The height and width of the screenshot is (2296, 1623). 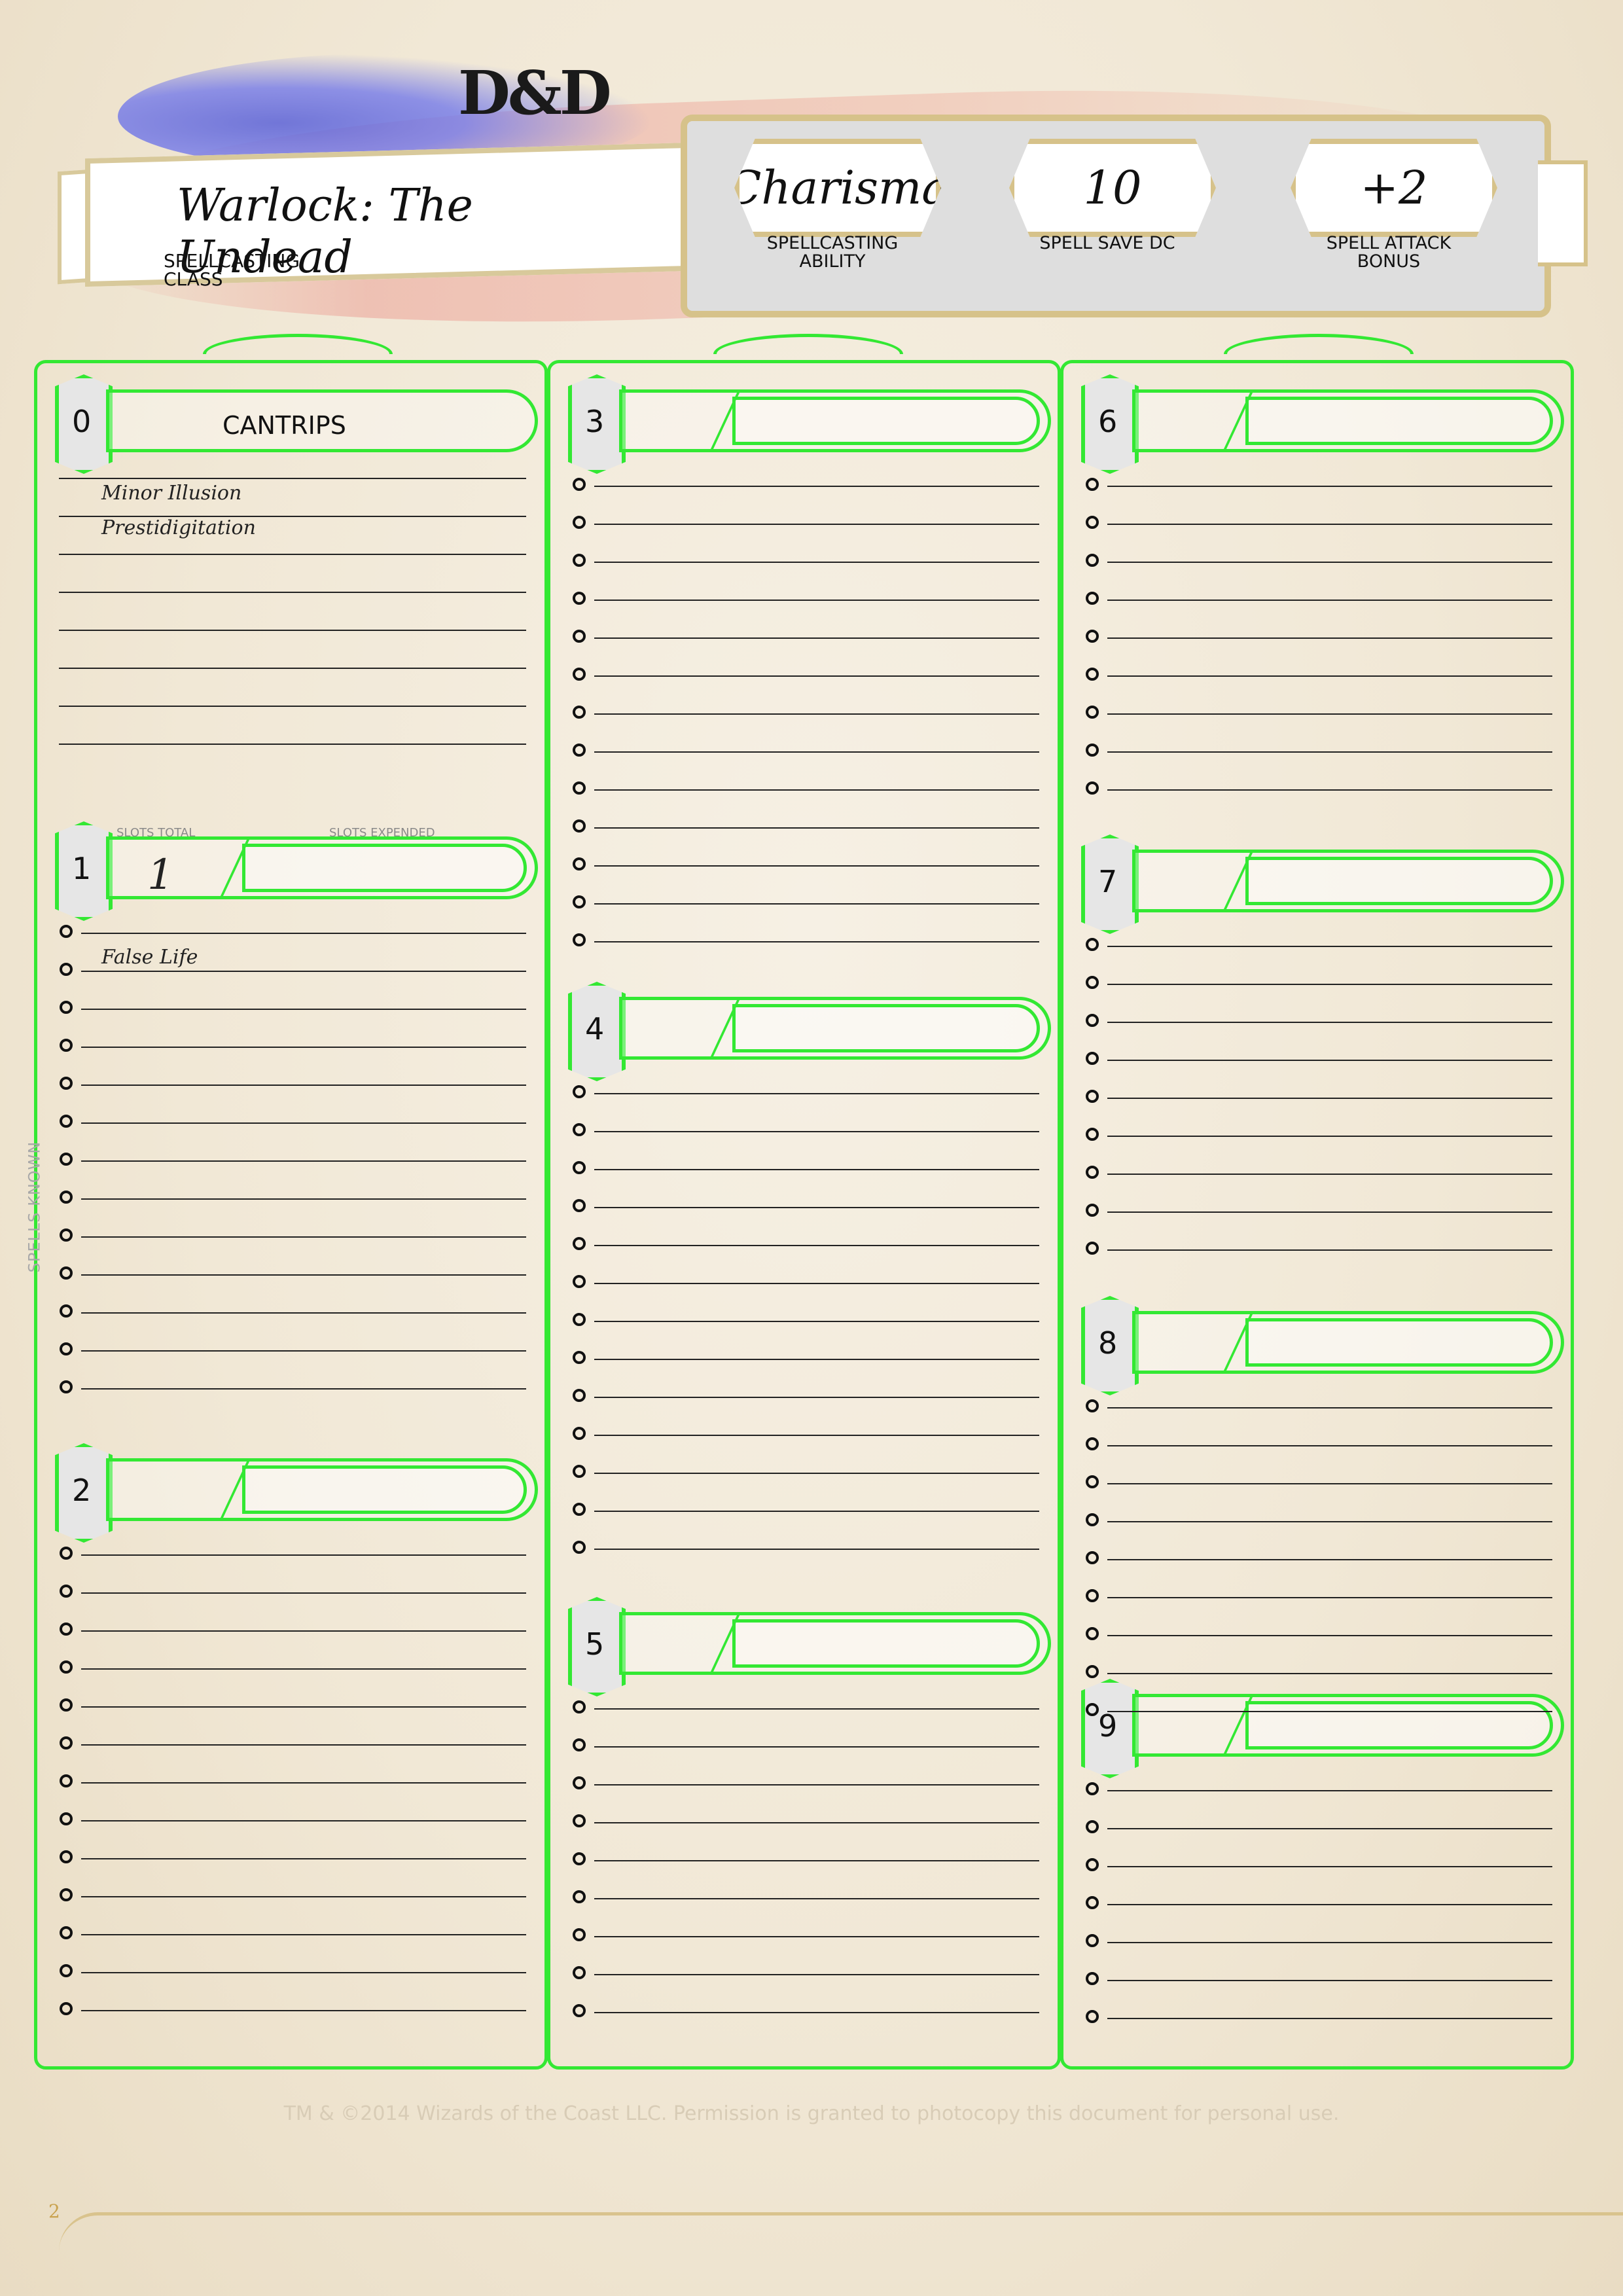 I want to click on level-3-slots-expended-field, so click(x=886, y=421).